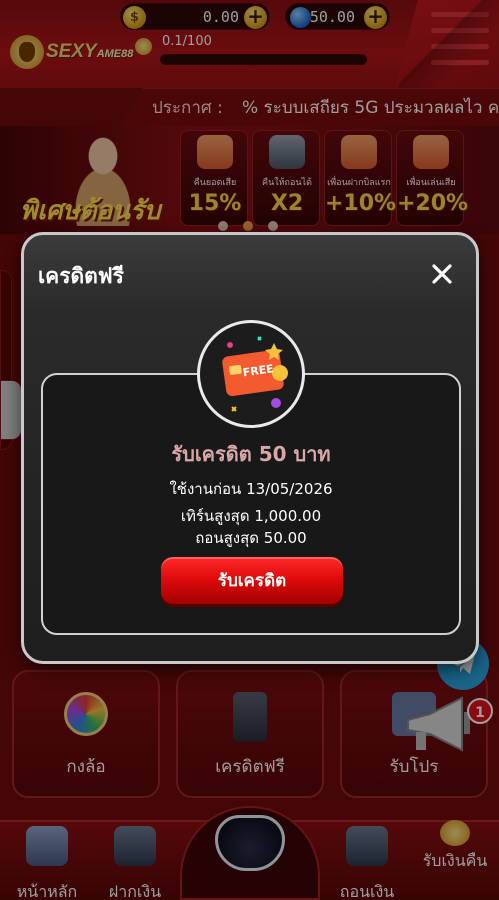 The height and width of the screenshot is (900, 499). What do you see at coordinates (251, 489) in the screenshot?
I see `credit-expiry-text: ใช้งานก่อน 13/05/2026` at bounding box center [251, 489].